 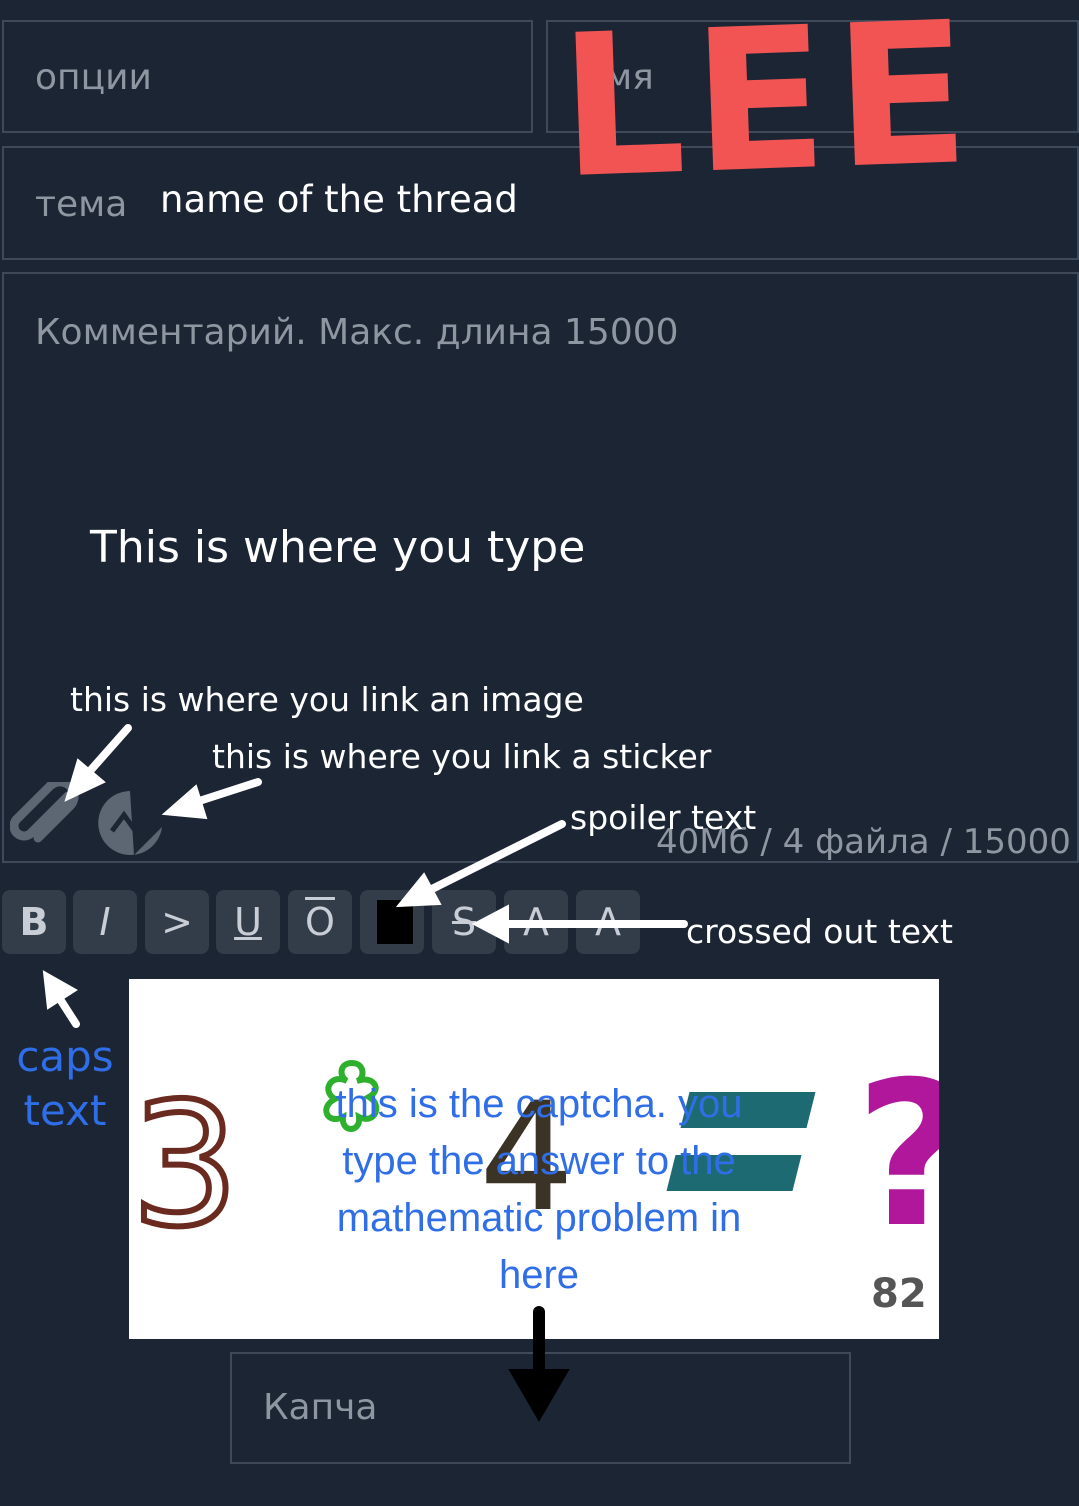 I want to click on arrow-to-strike-head, so click(x=490, y=924).